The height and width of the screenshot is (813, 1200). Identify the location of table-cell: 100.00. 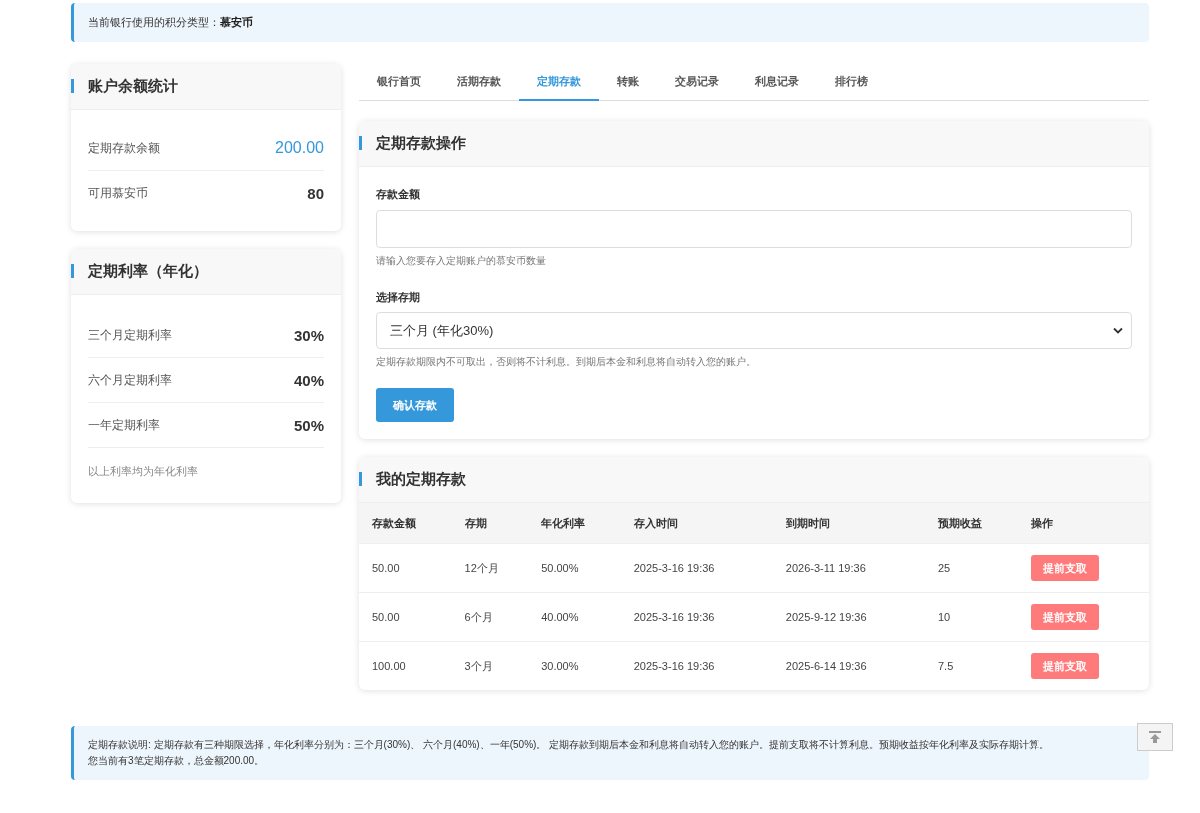
(405, 665).